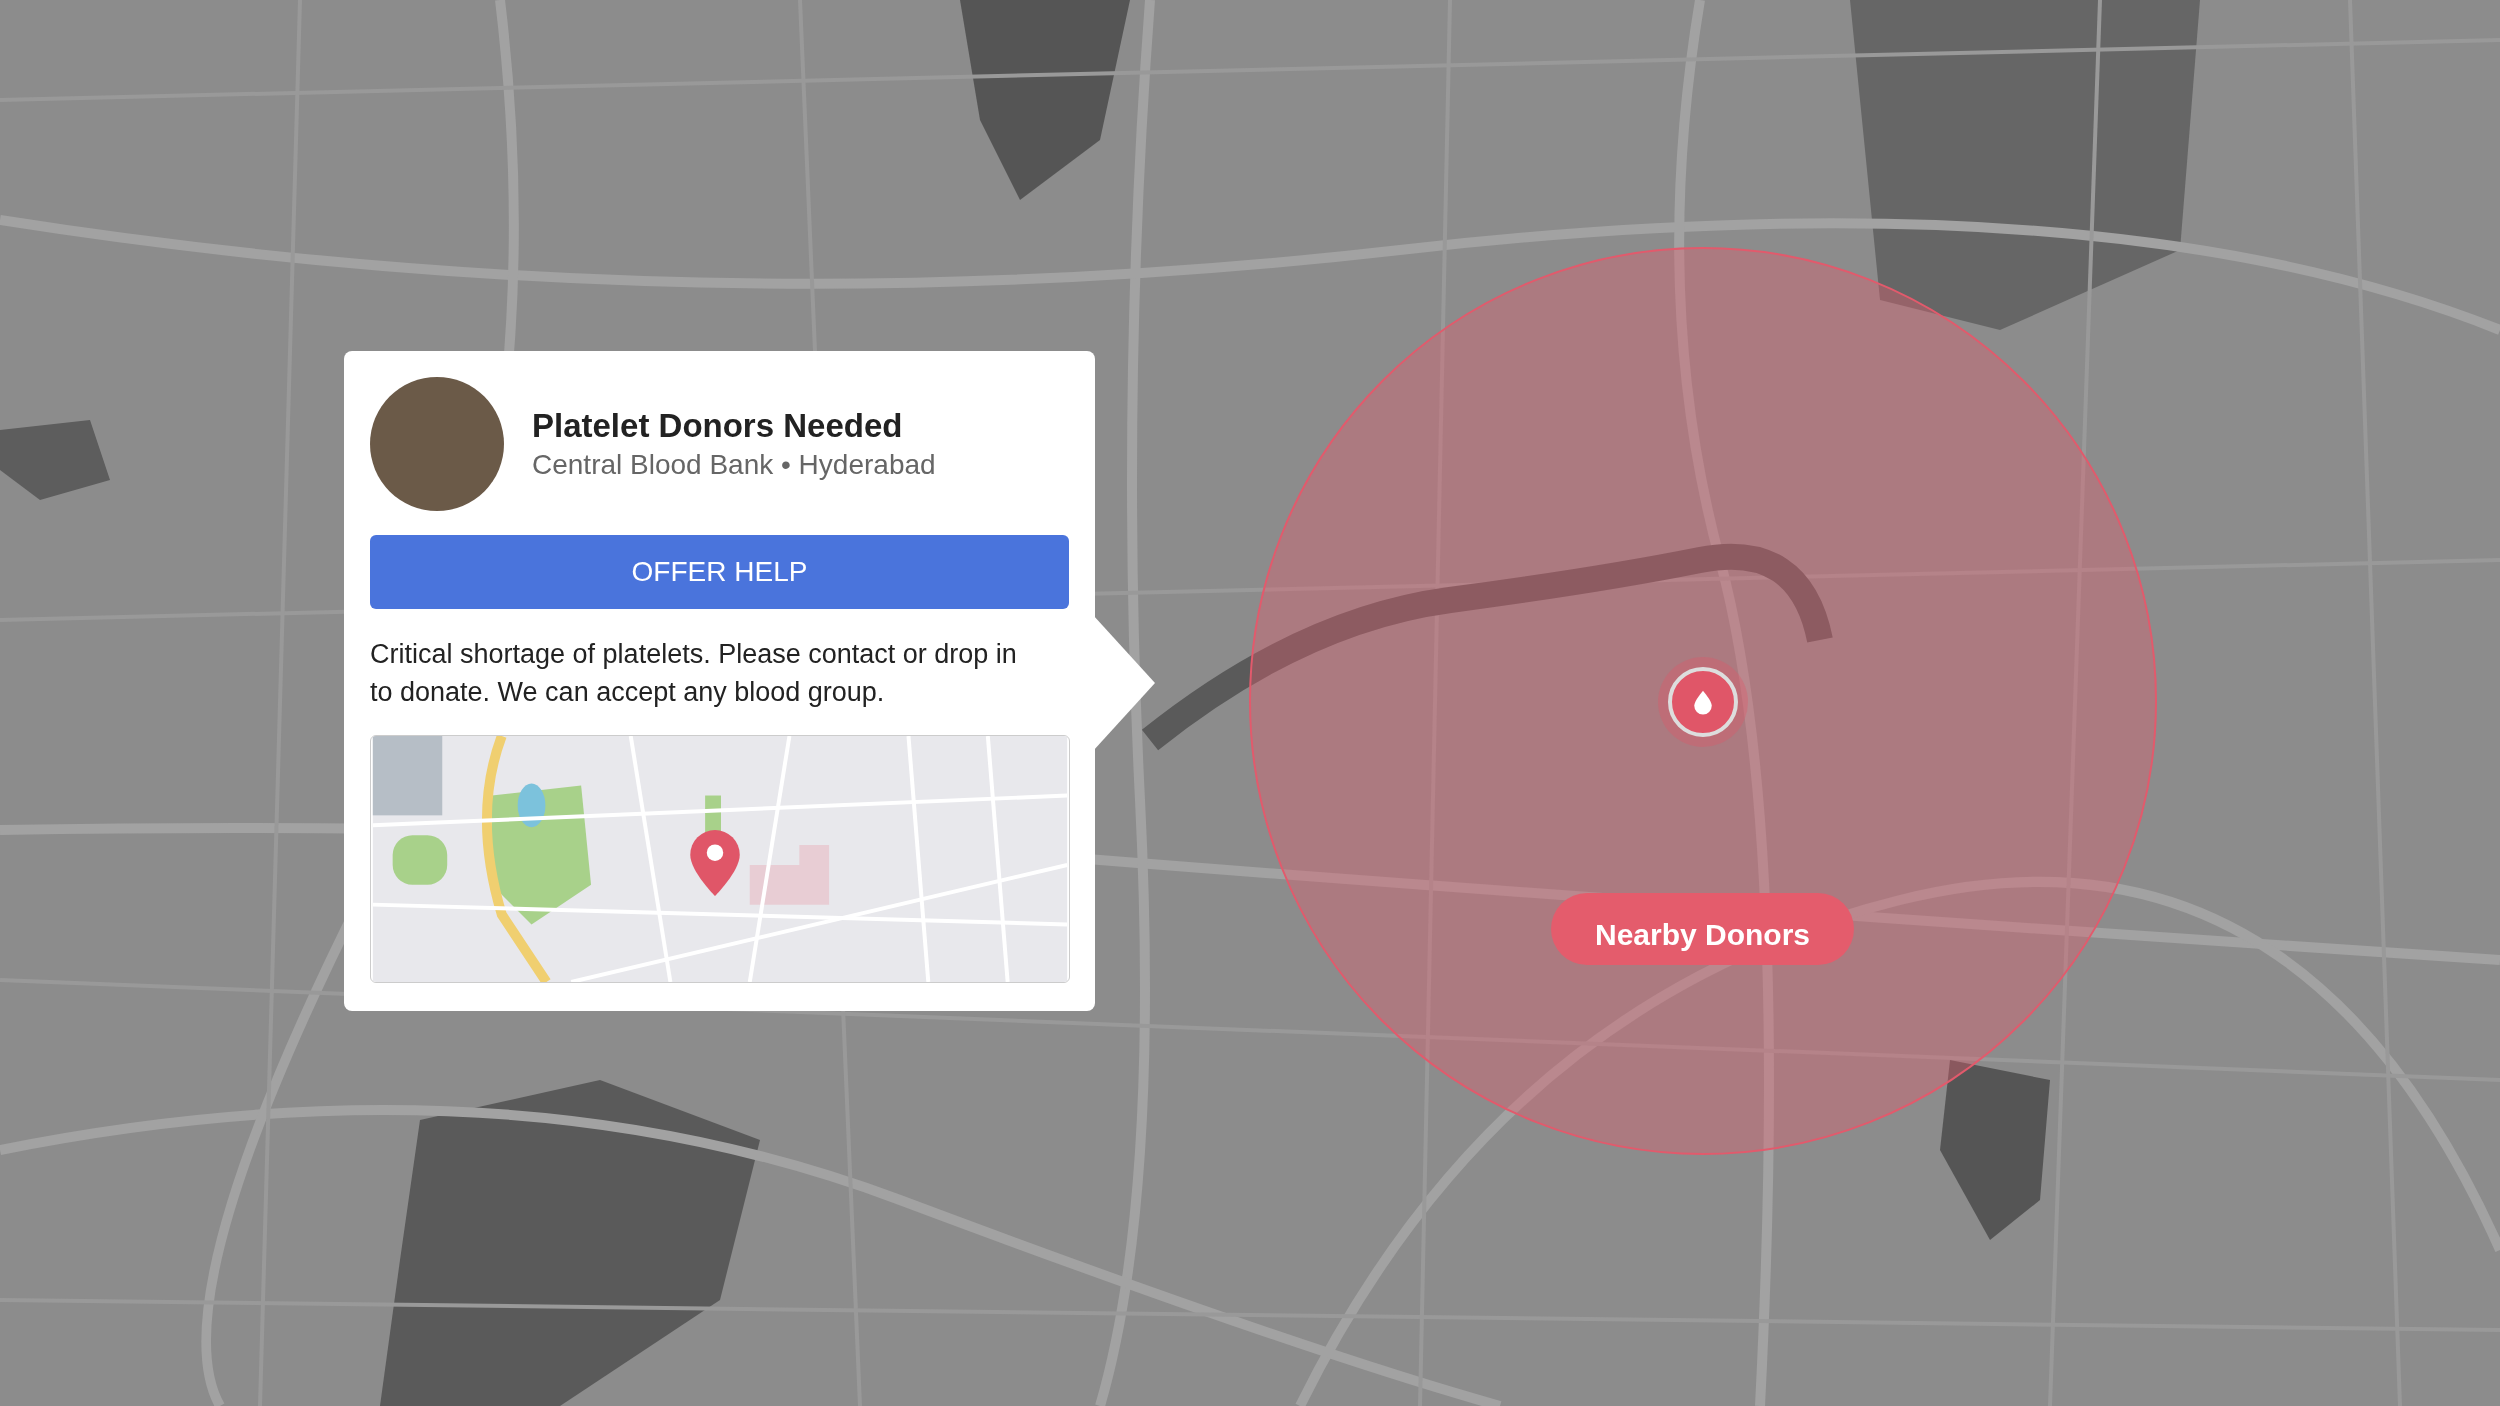  I want to click on location-pin-icon, so click(715, 863).